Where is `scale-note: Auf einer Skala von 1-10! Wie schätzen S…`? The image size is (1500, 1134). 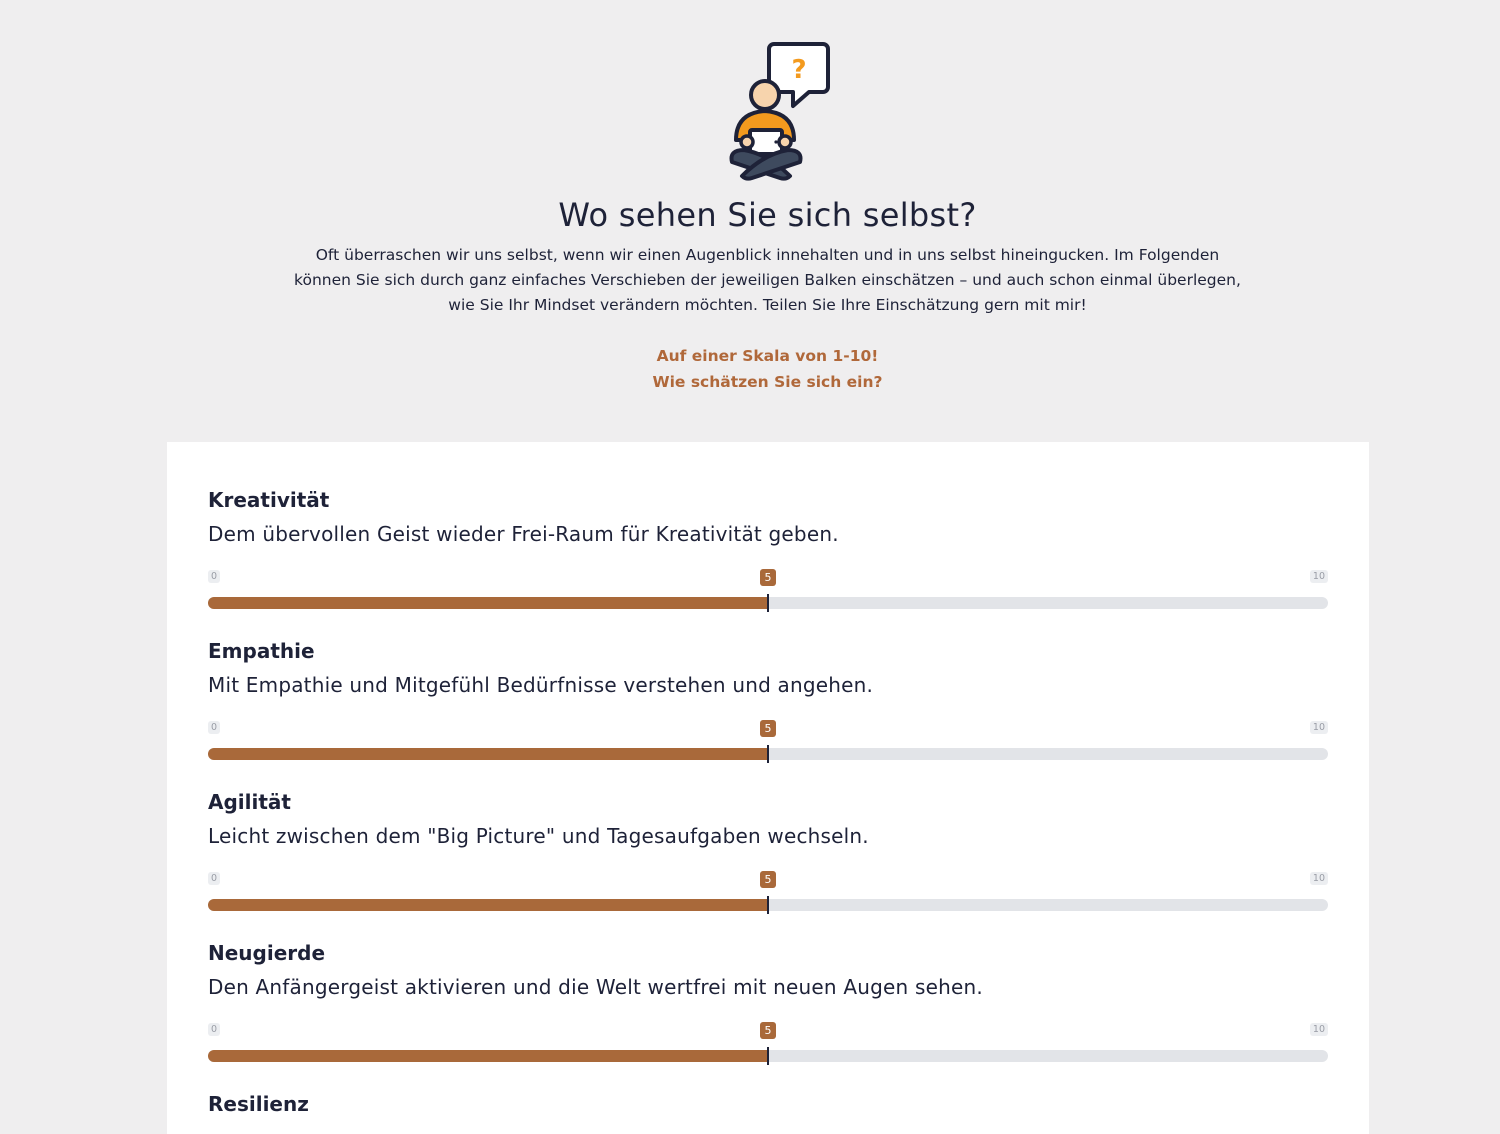
scale-note: Auf einer Skala von 1-10! Wie schätzen S… is located at coordinates (750, 369).